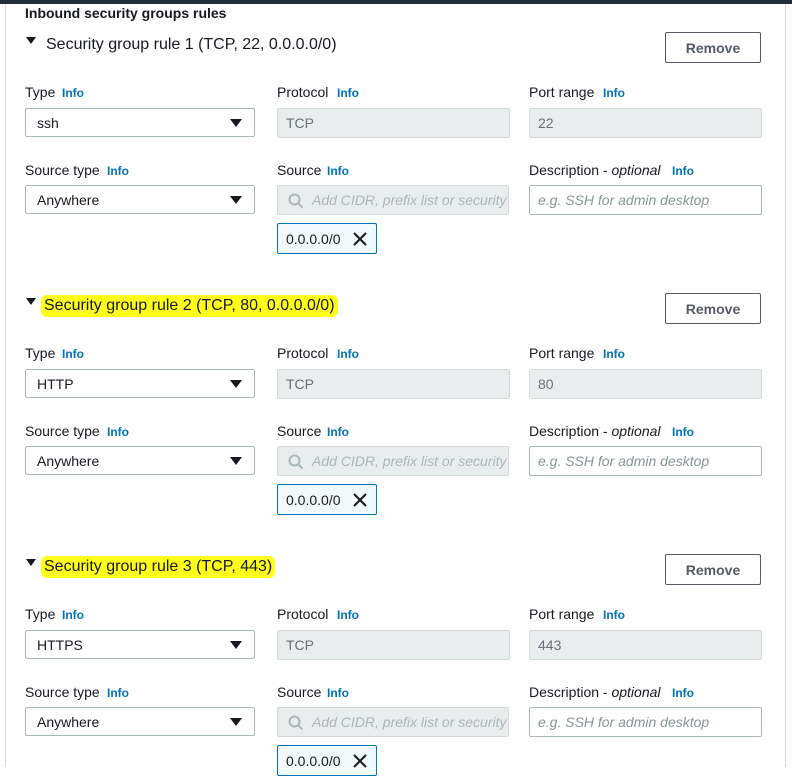 This screenshot has width=792, height=776. What do you see at coordinates (55, 384) in the screenshot?
I see `type-select-value: HTTP` at bounding box center [55, 384].